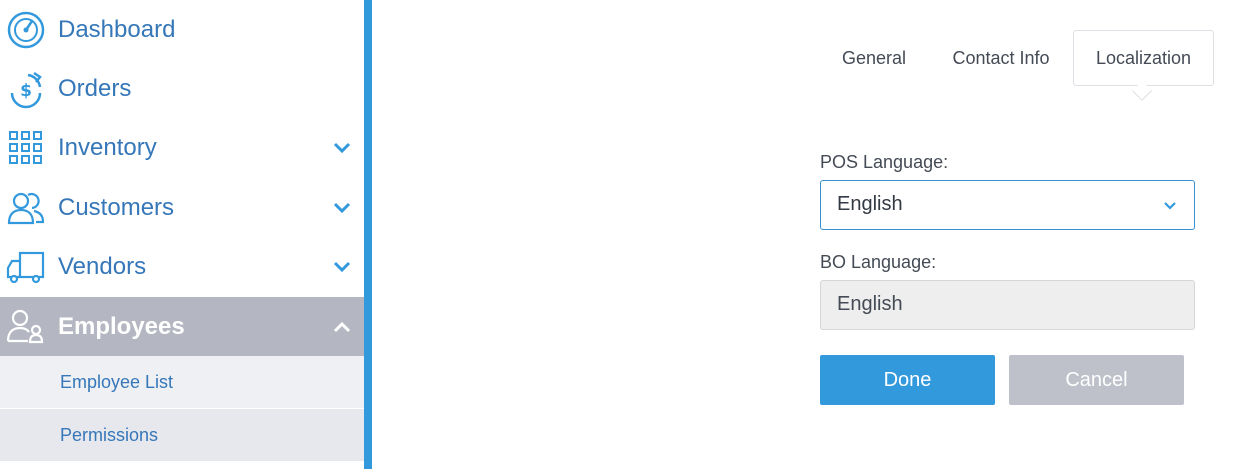  What do you see at coordinates (116, 207) in the screenshot?
I see `sidebar-item-label: Customers` at bounding box center [116, 207].